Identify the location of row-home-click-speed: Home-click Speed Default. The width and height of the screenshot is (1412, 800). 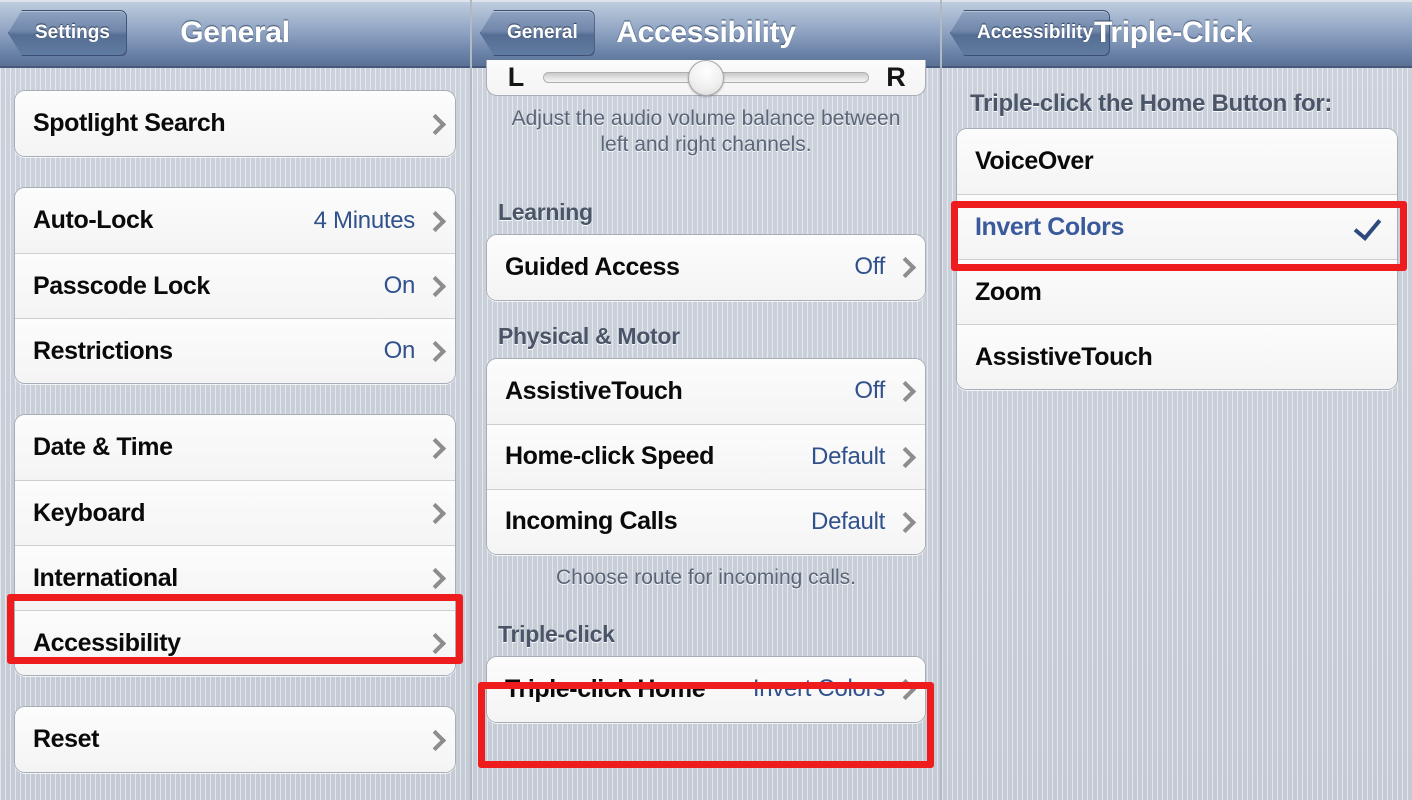
(706, 456).